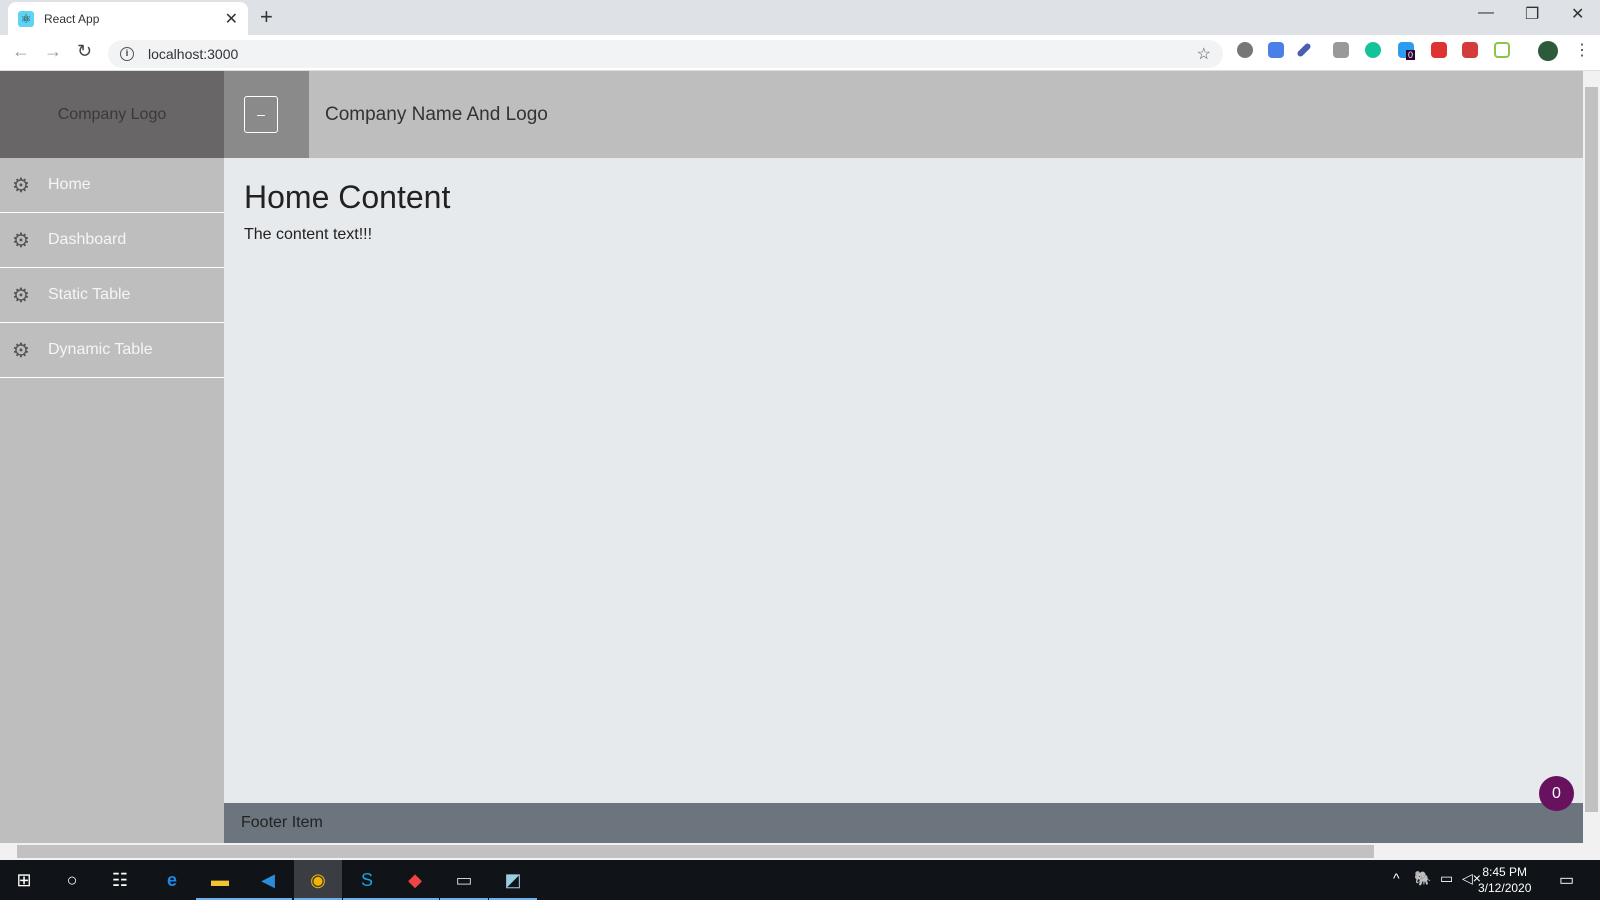 The width and height of the screenshot is (1600, 900). I want to click on notifications-icon: ▭, so click(1566, 880).